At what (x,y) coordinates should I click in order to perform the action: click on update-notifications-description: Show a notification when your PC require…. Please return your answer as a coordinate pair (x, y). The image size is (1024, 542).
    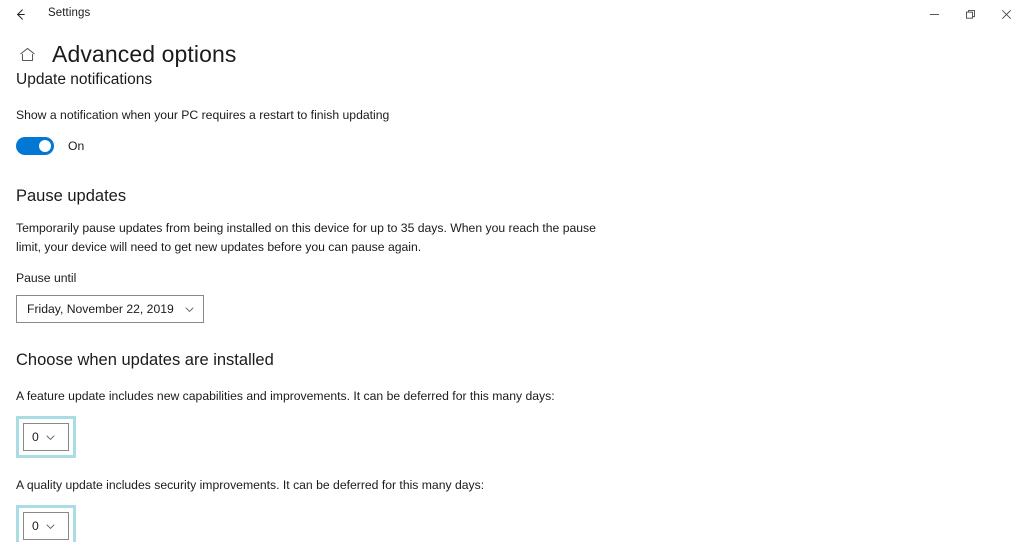
    Looking at the image, I should click on (203, 115).